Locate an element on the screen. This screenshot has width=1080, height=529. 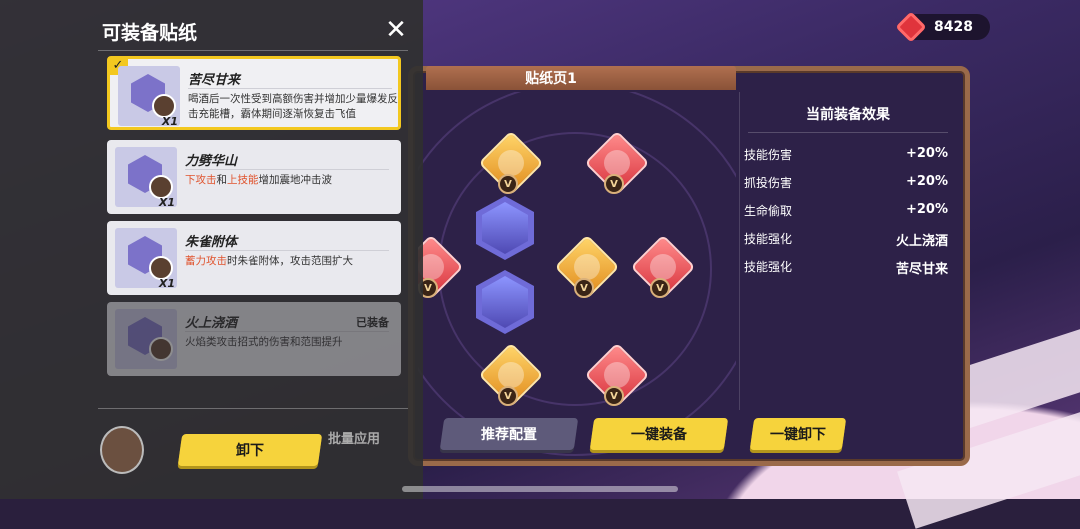
recommend-config-label: 推荐配置 is located at coordinates (509, 435).